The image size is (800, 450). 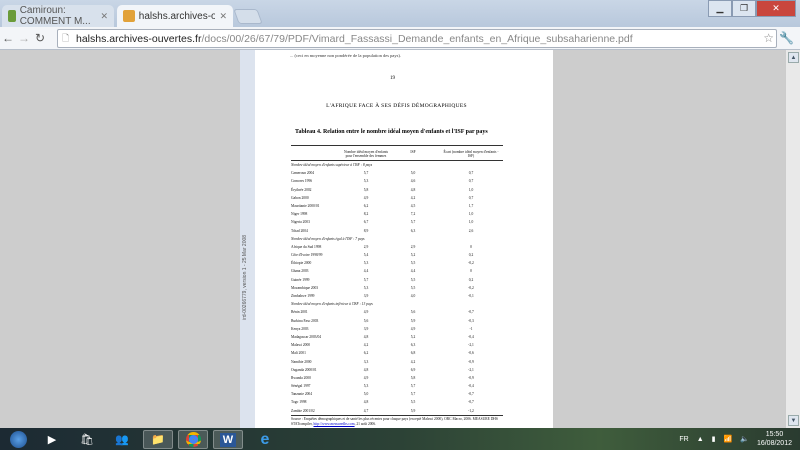 What do you see at coordinates (774, 439) in the screenshot?
I see `clock: 15:50 16/08/2012` at bounding box center [774, 439].